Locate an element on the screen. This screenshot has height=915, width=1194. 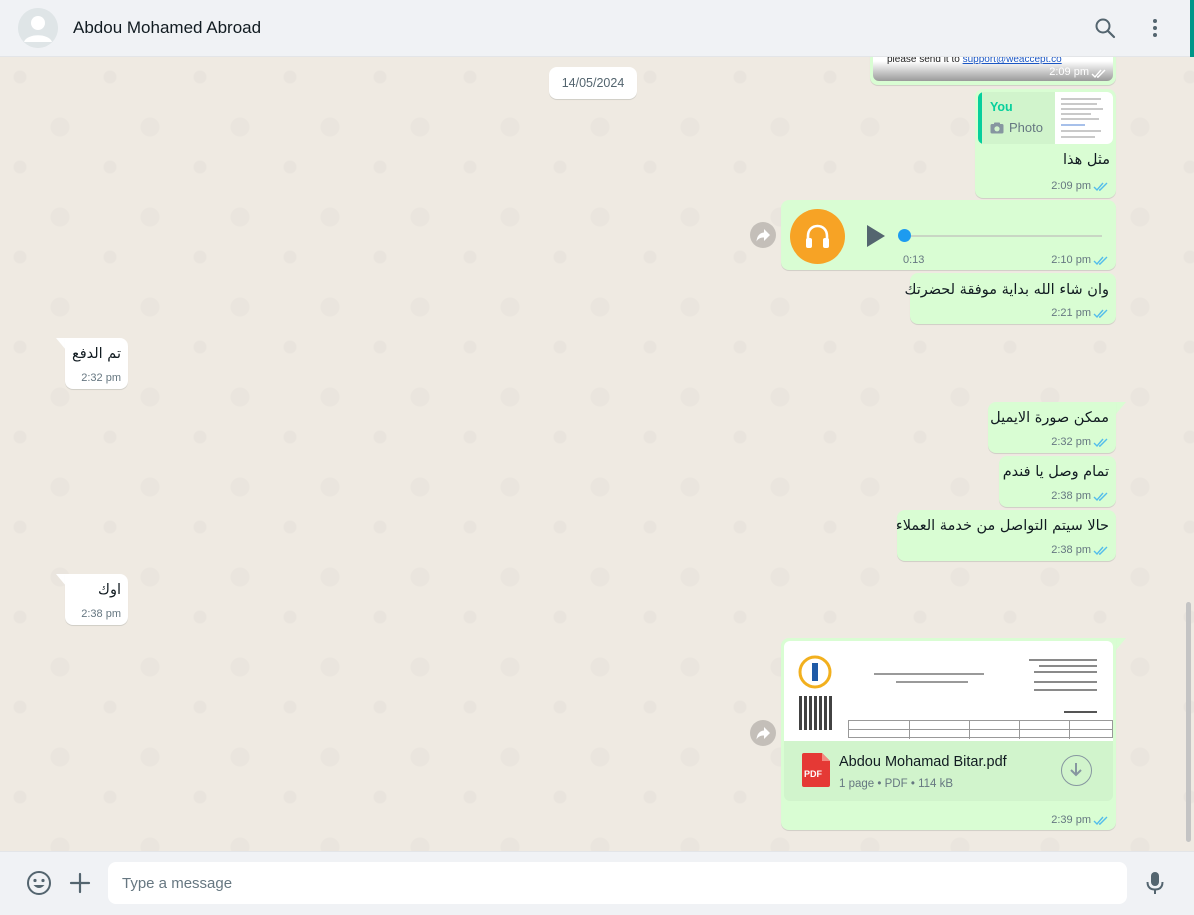
quote-label: Photo is located at coordinates (1026, 127).